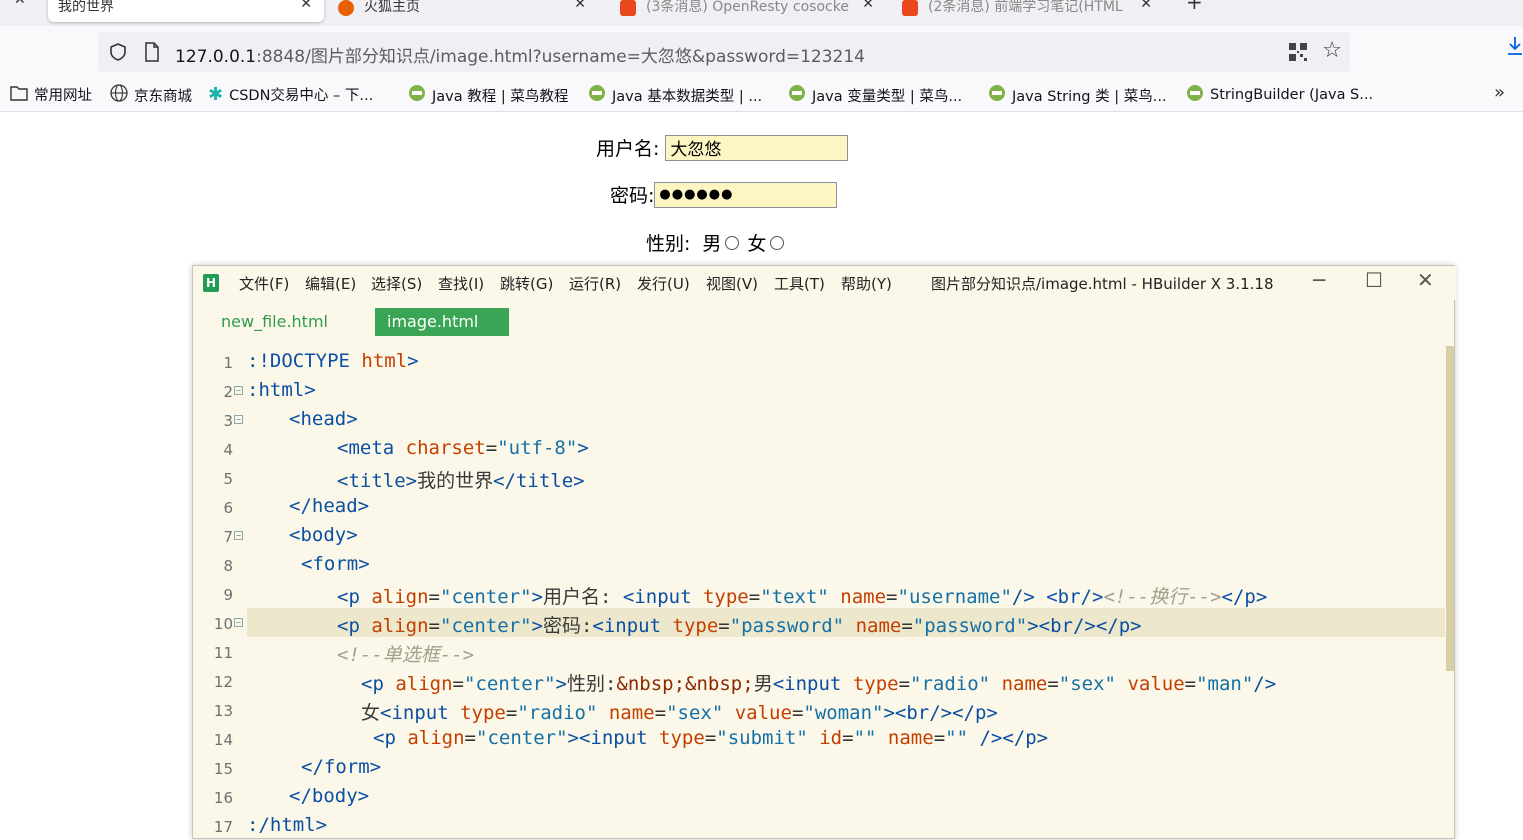 Image resolution: width=1523 pixels, height=840 pixels. What do you see at coordinates (668, 244) in the screenshot?
I see `sex-label: 性别:` at bounding box center [668, 244].